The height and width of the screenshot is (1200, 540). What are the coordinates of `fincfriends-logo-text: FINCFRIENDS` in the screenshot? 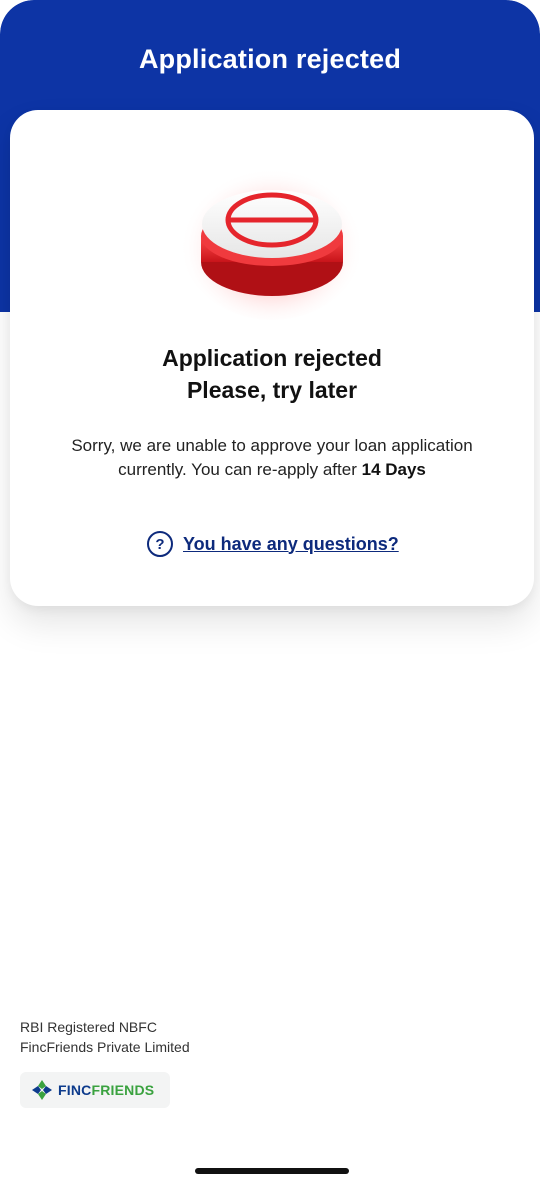 It's located at (106, 1090).